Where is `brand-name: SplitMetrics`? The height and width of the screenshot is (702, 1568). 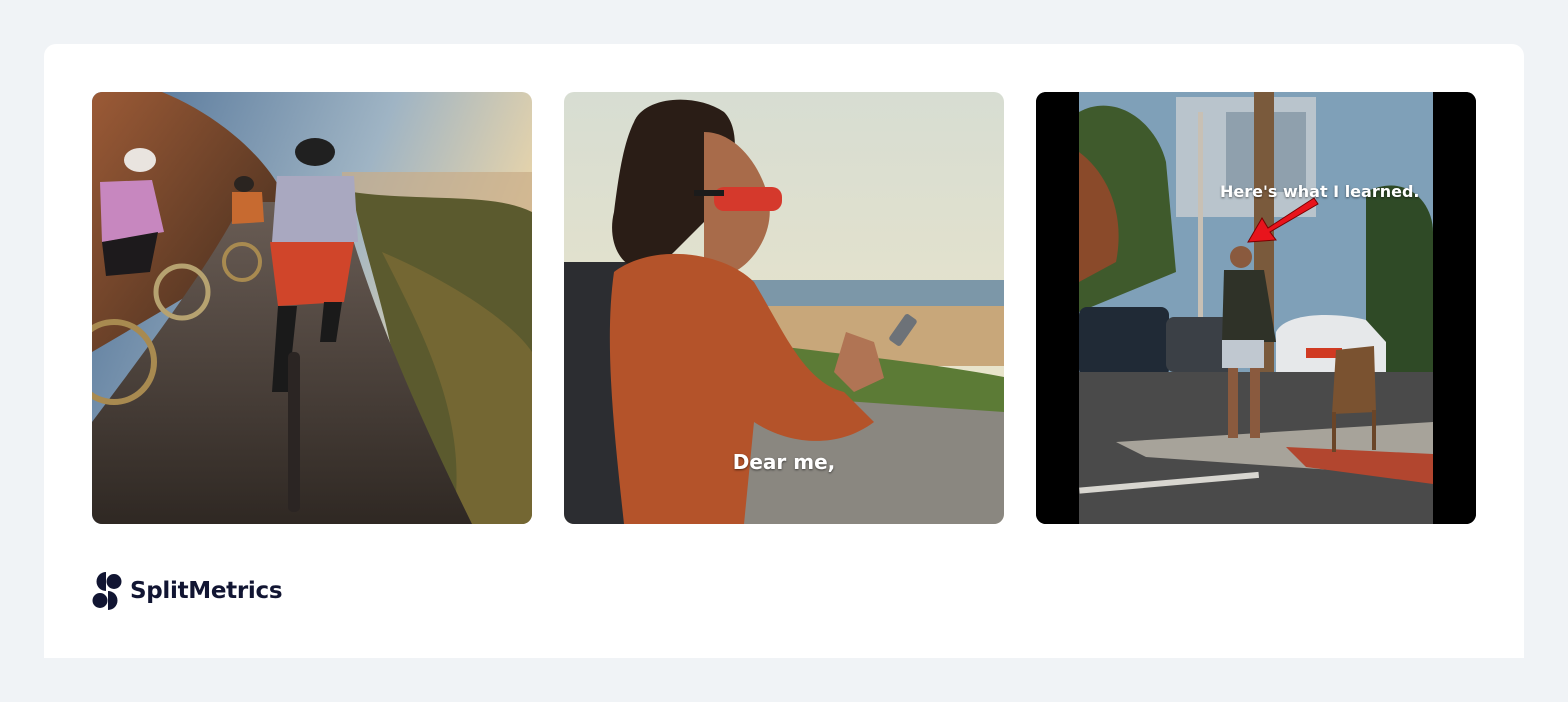
brand-name: SplitMetrics is located at coordinates (206, 591).